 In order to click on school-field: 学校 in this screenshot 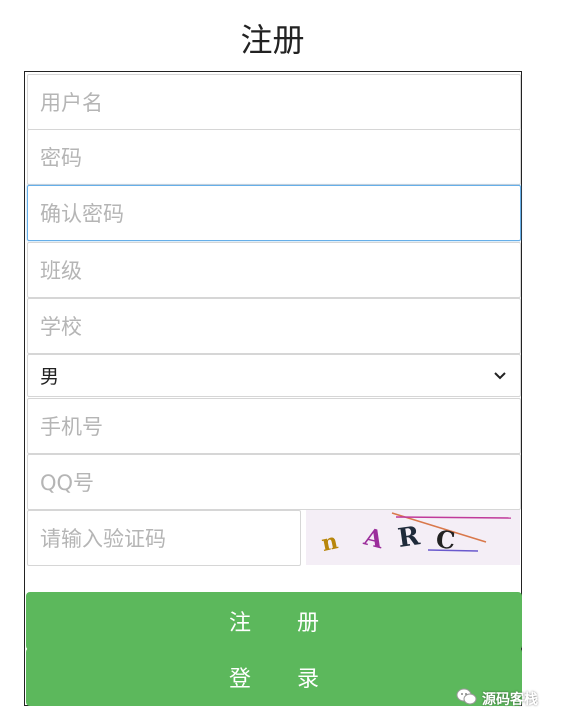, I will do `click(274, 326)`.